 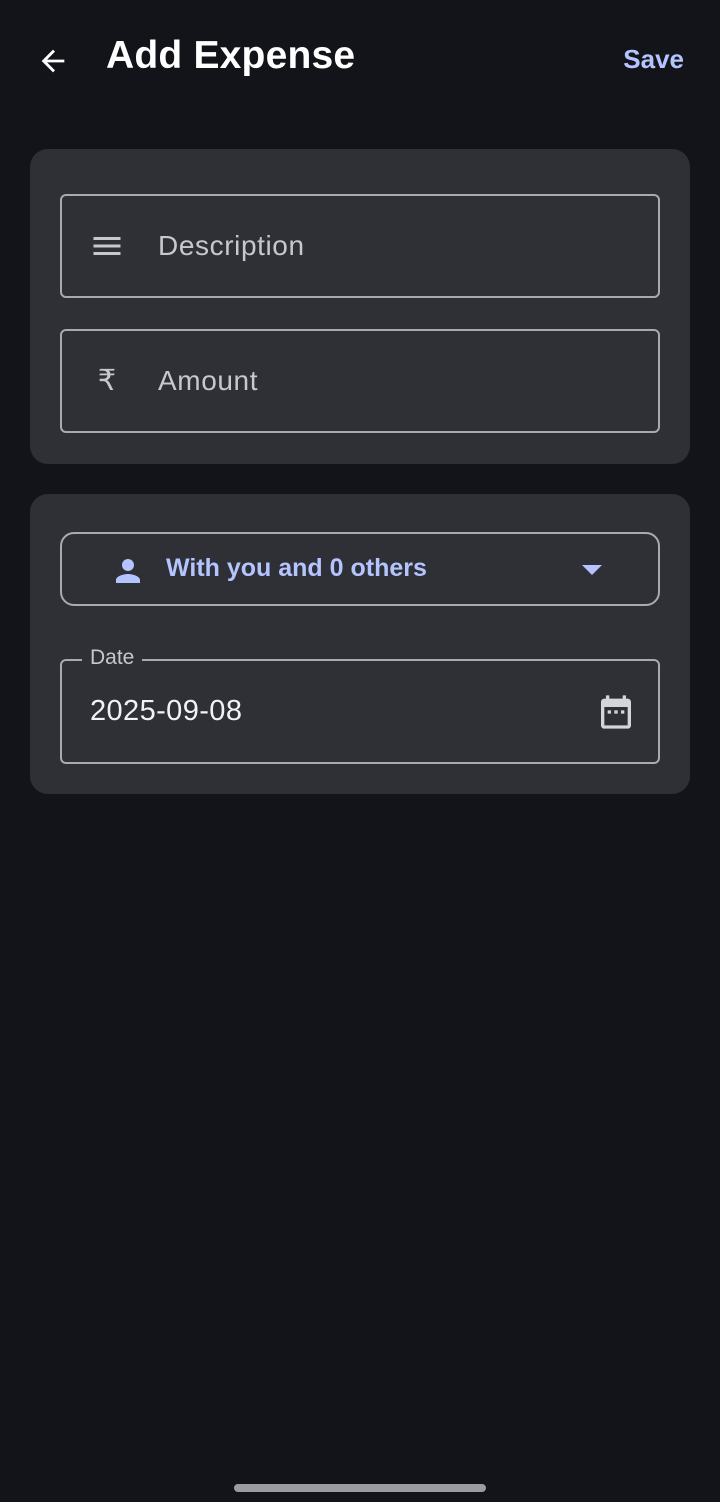 I want to click on description-field: Description, so click(x=360, y=246).